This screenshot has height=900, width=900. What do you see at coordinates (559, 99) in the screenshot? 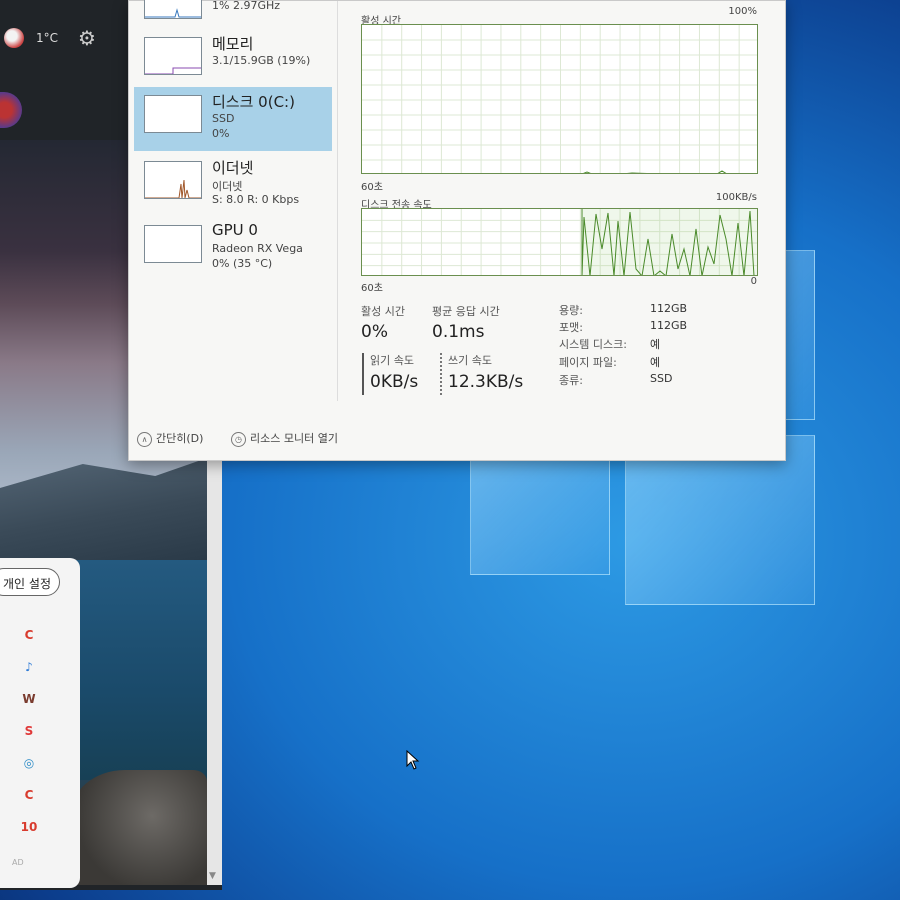
I see `active-time-graph` at bounding box center [559, 99].